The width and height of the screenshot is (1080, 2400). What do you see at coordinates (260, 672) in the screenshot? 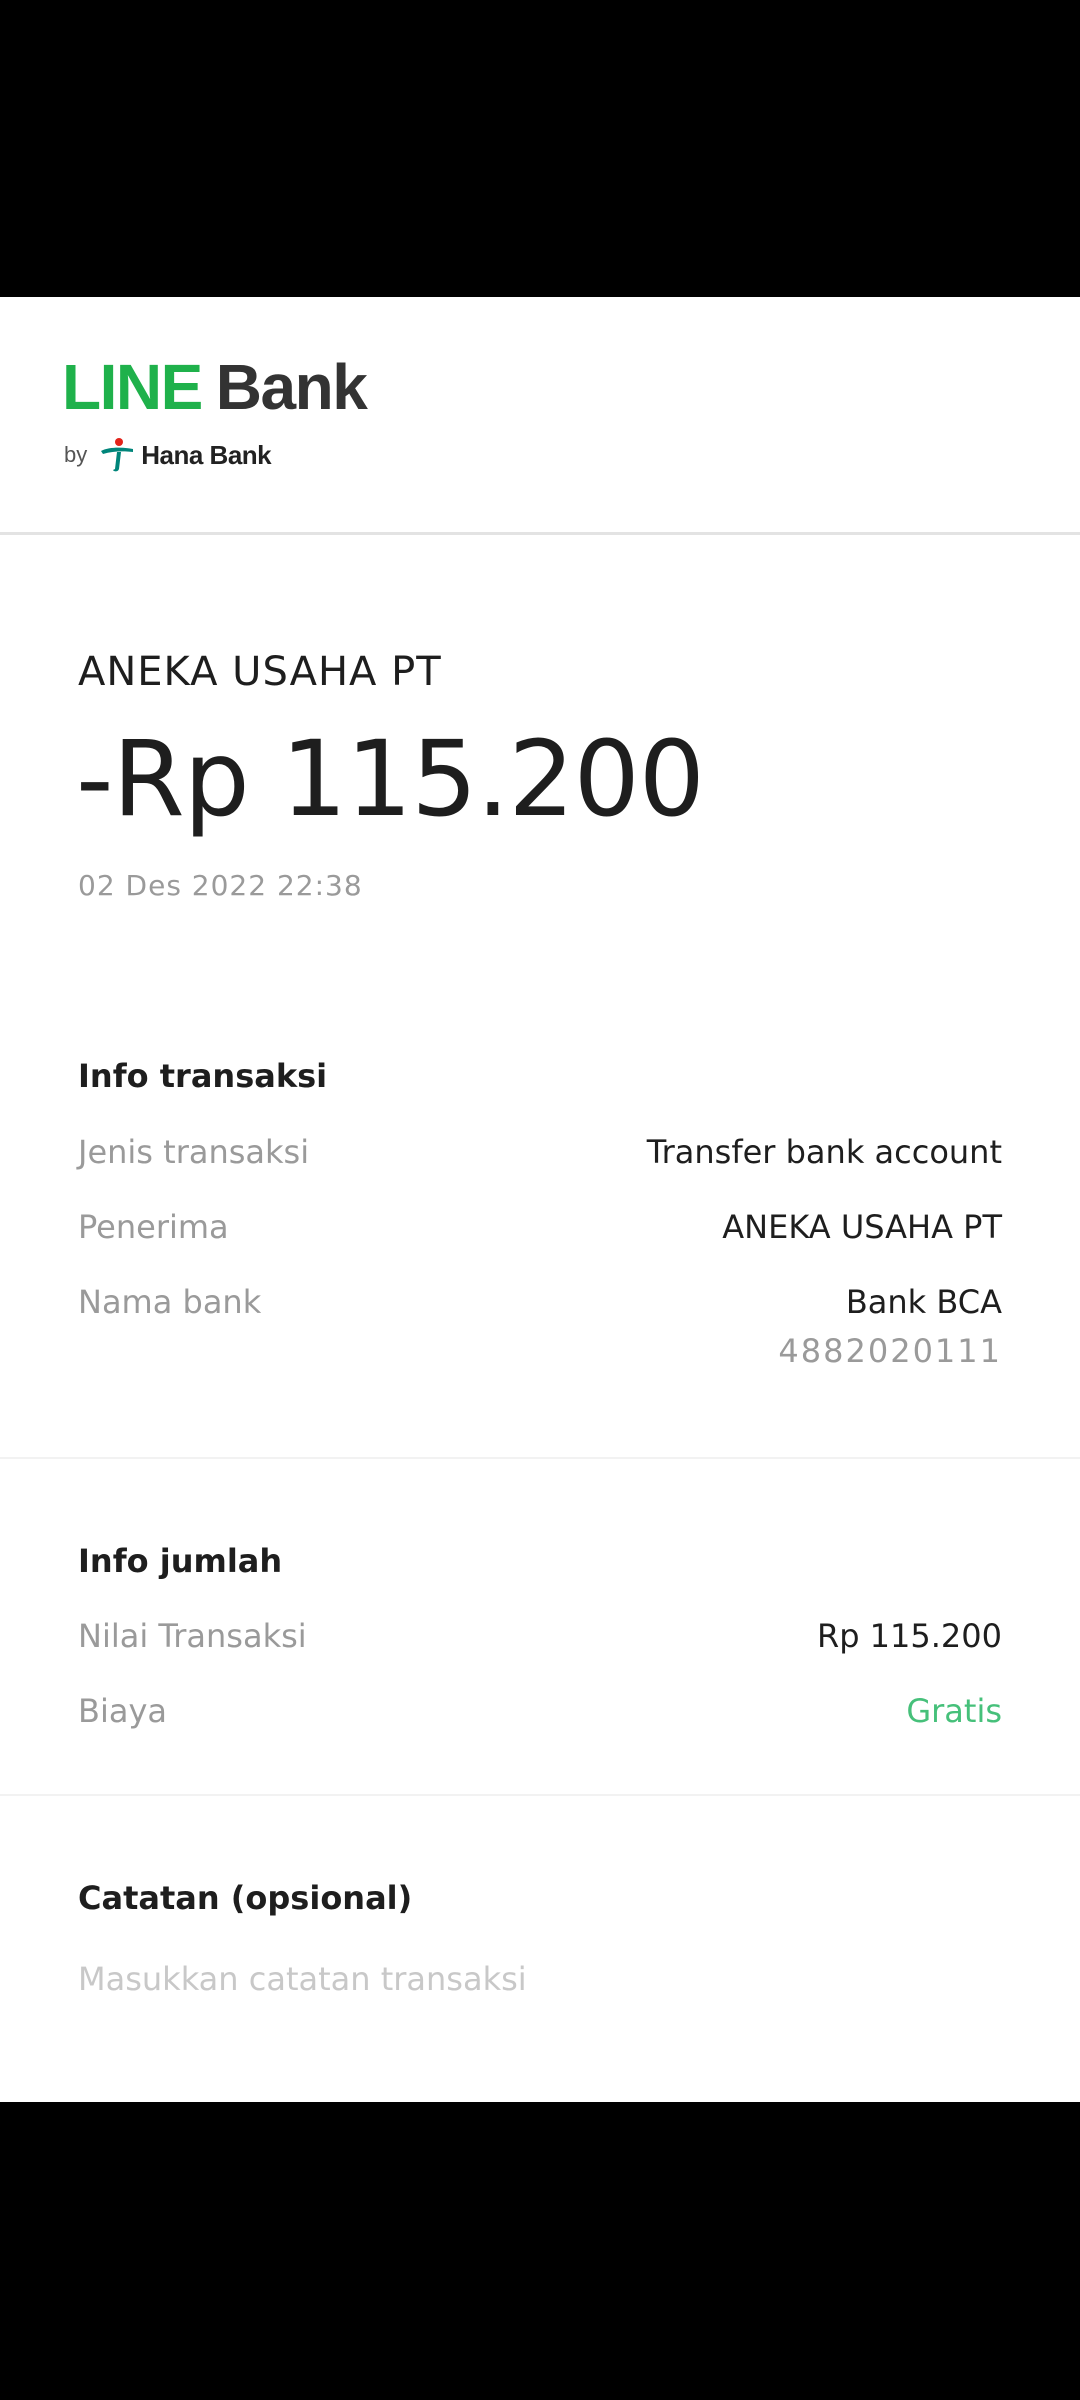
I see `merchant-name: ANEKA USAHA PT` at bounding box center [260, 672].